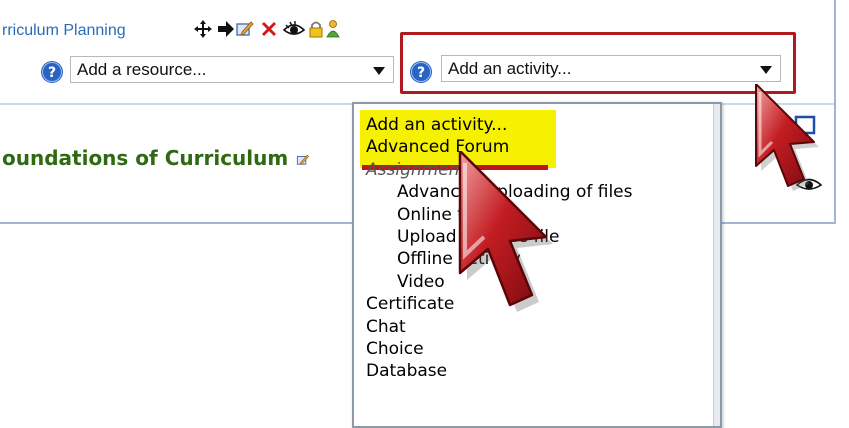 The height and width of the screenshot is (428, 849). I want to click on dropdown-option: Advanced uploading of files, so click(515, 192).